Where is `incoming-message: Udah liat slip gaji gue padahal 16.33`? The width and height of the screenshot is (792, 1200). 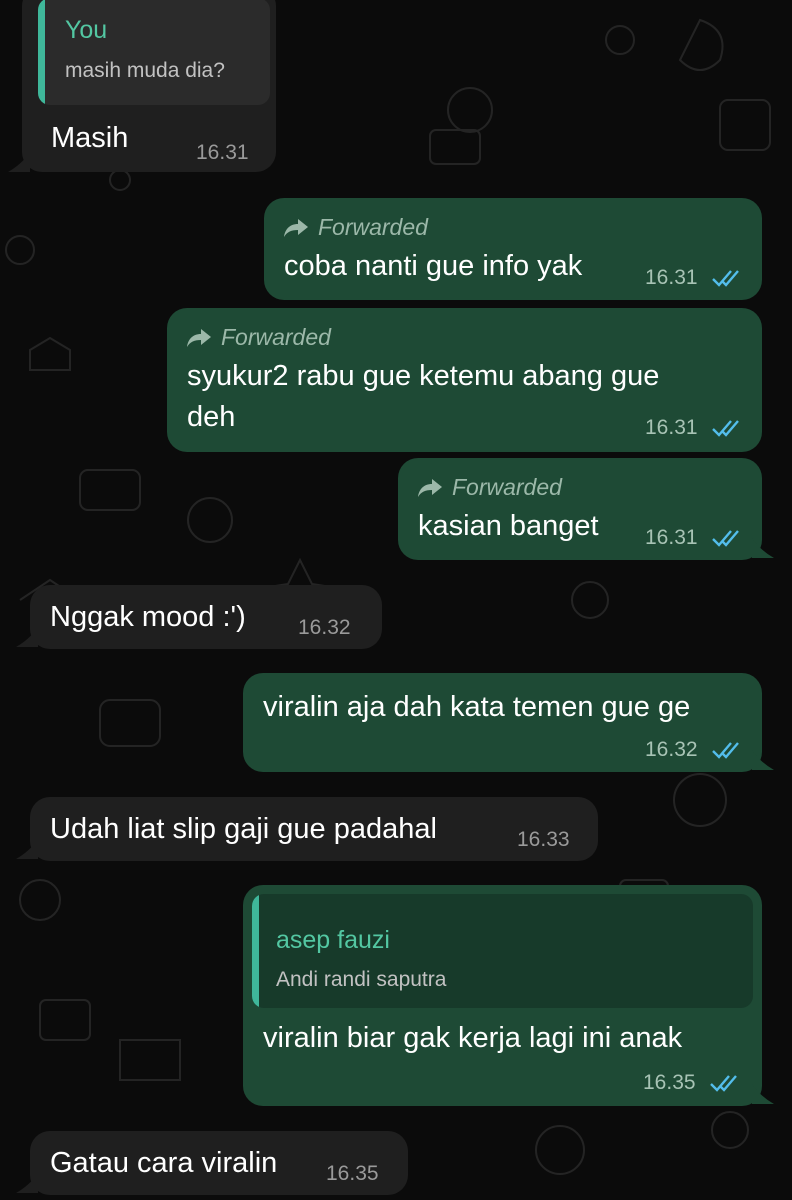 incoming-message: Udah liat slip gaji gue padahal 16.33 is located at coordinates (314, 829).